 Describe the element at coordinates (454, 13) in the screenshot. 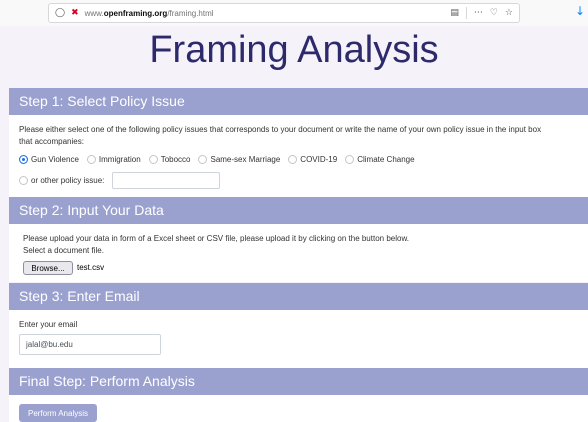

I see `reader-icon: ▤` at that location.